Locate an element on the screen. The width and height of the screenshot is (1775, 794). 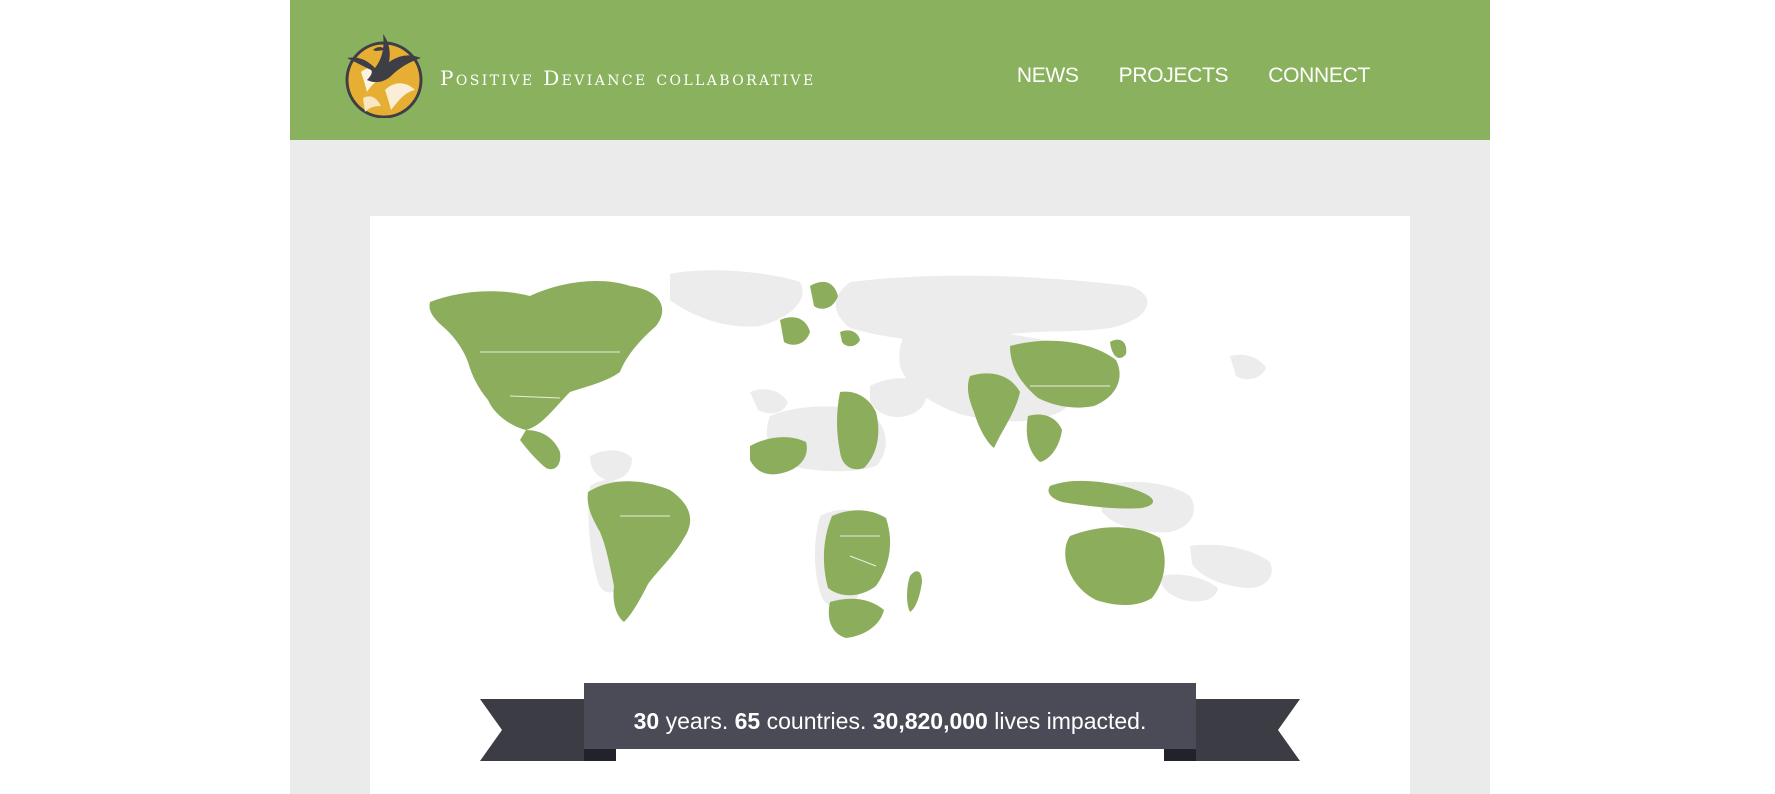
logo-icon is located at coordinates (384, 69).